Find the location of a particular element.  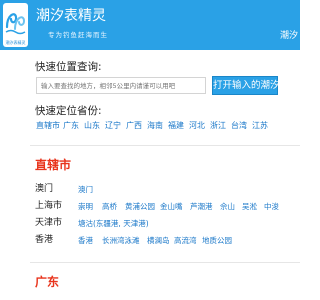

spot-link: 崇明 is located at coordinates (85, 207).